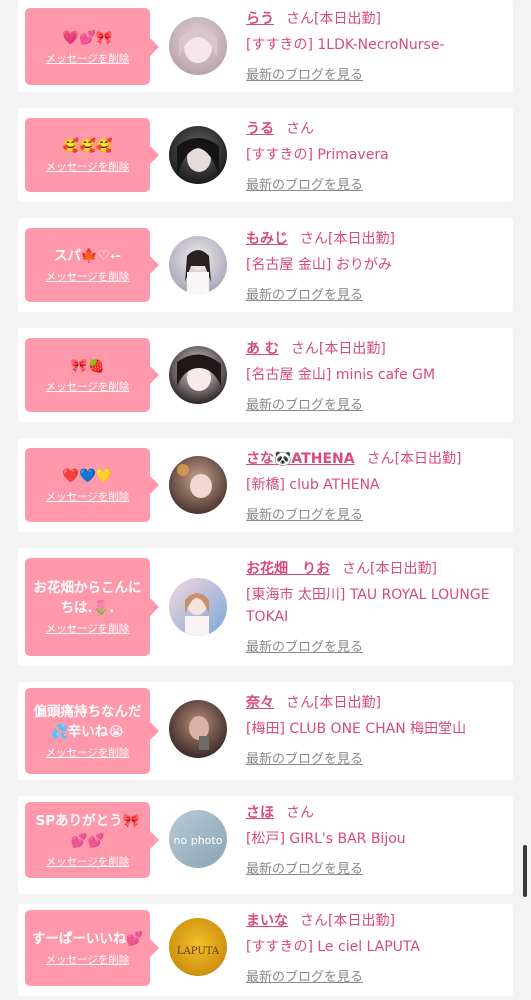  I want to click on avatar-text: no photo, so click(198, 840).